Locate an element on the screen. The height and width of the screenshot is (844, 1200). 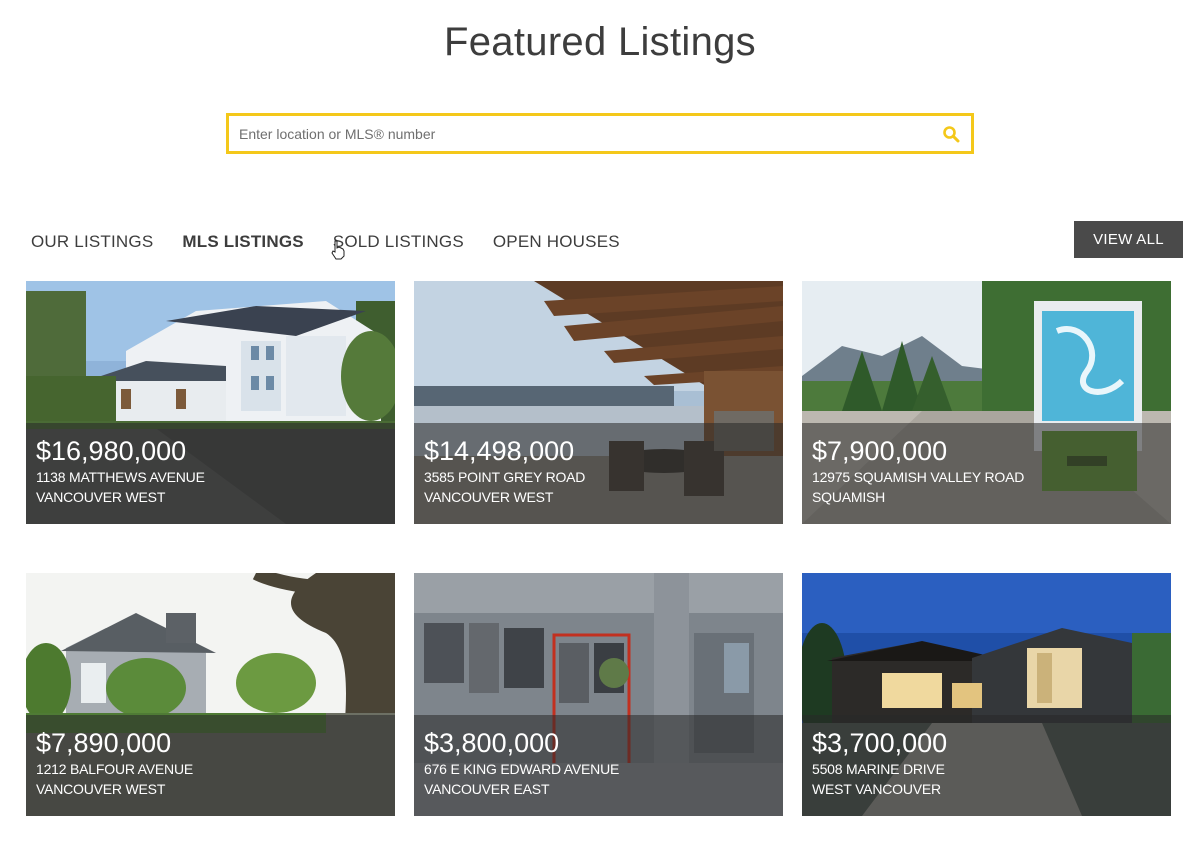
search-button is located at coordinates (951, 133).